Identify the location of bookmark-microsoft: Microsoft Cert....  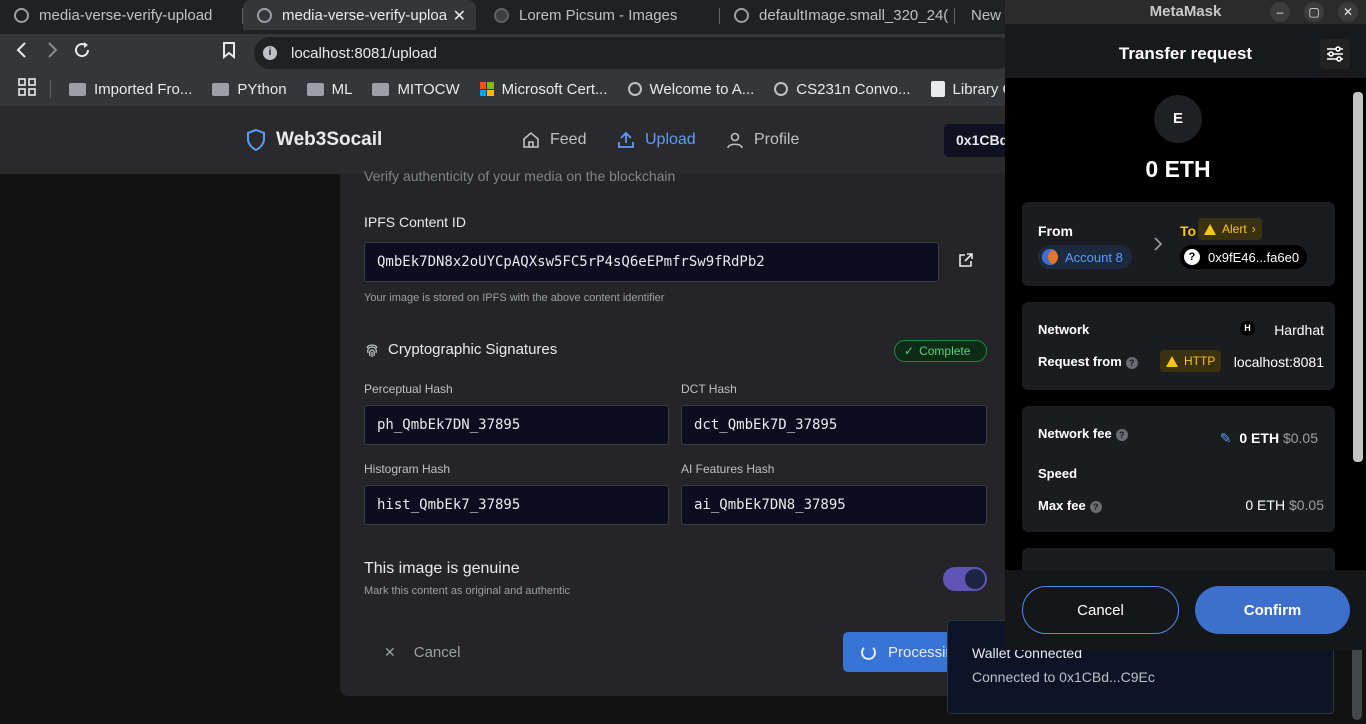
(543, 89).